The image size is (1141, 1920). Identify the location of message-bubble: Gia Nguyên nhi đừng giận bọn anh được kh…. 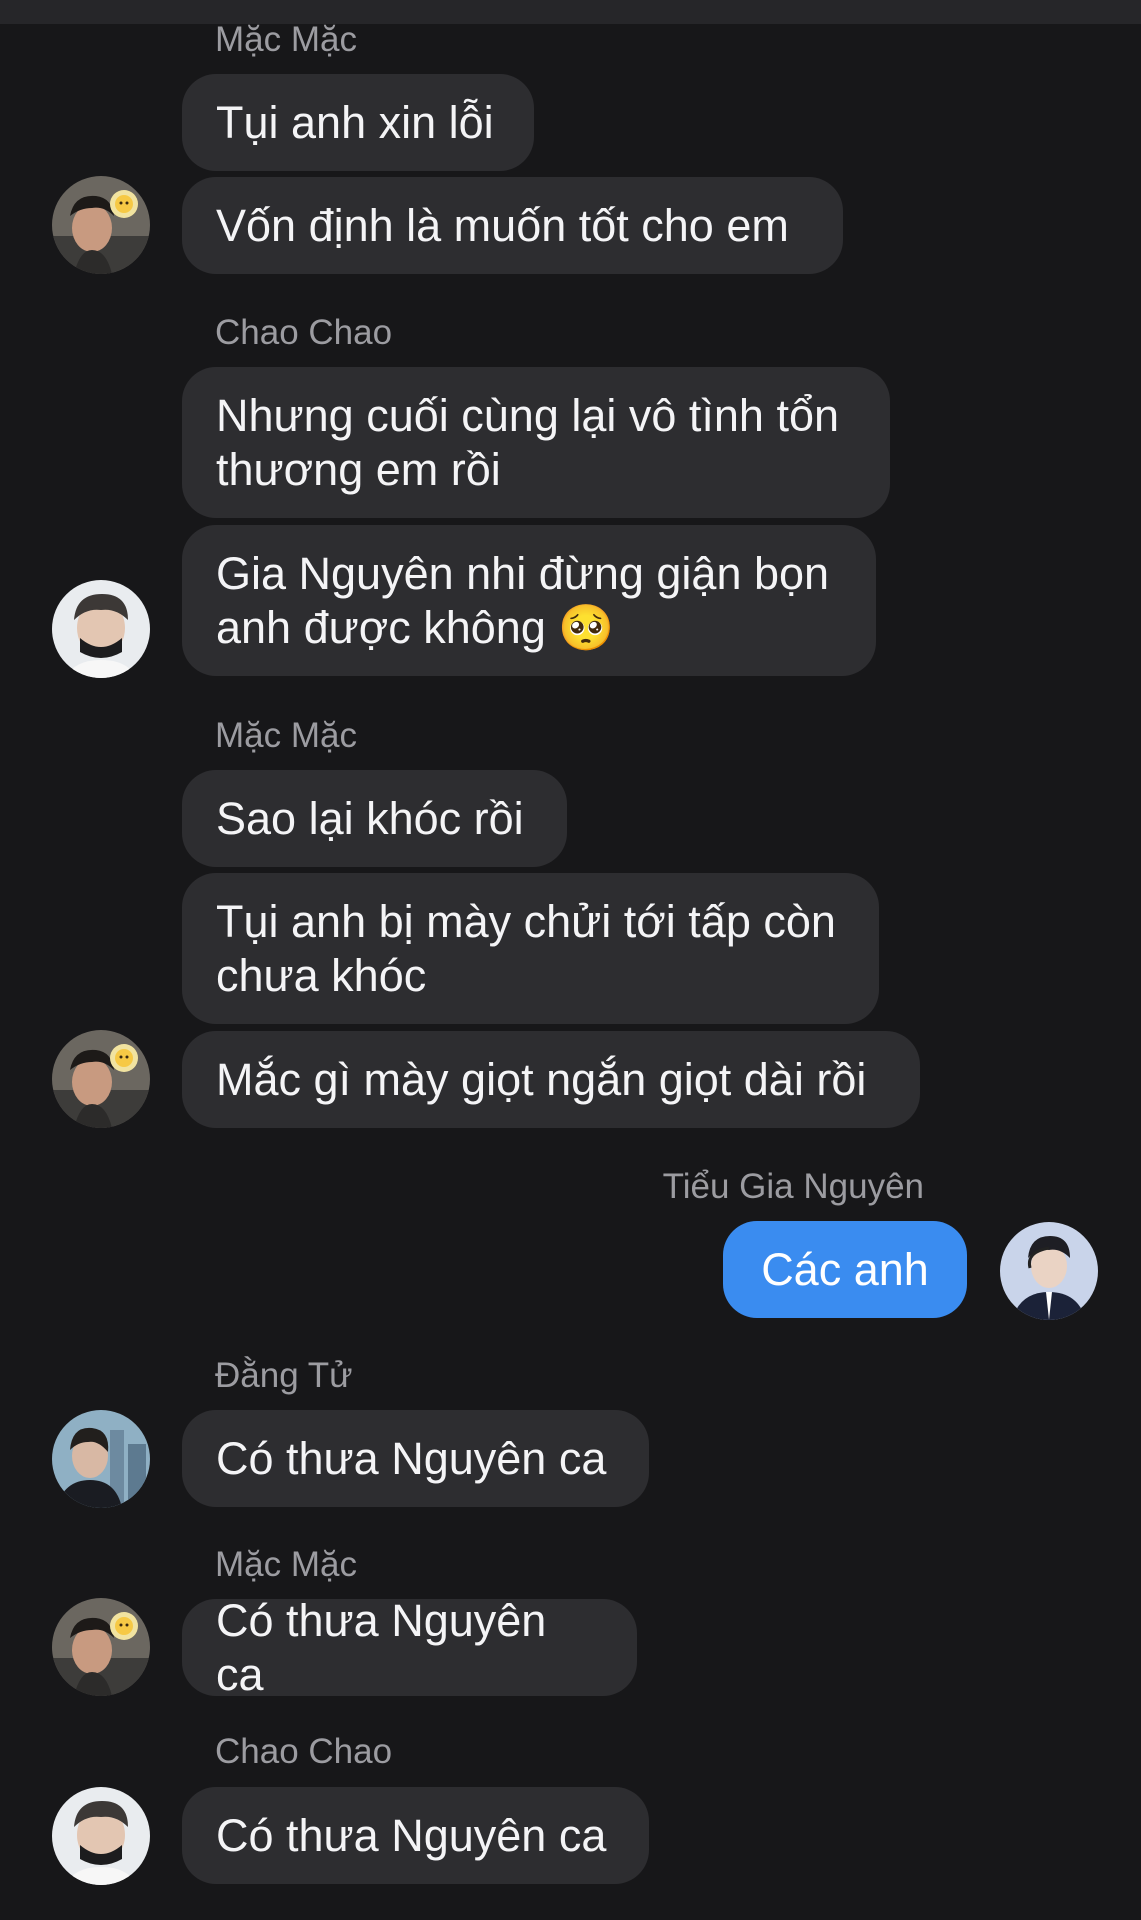
(529, 600).